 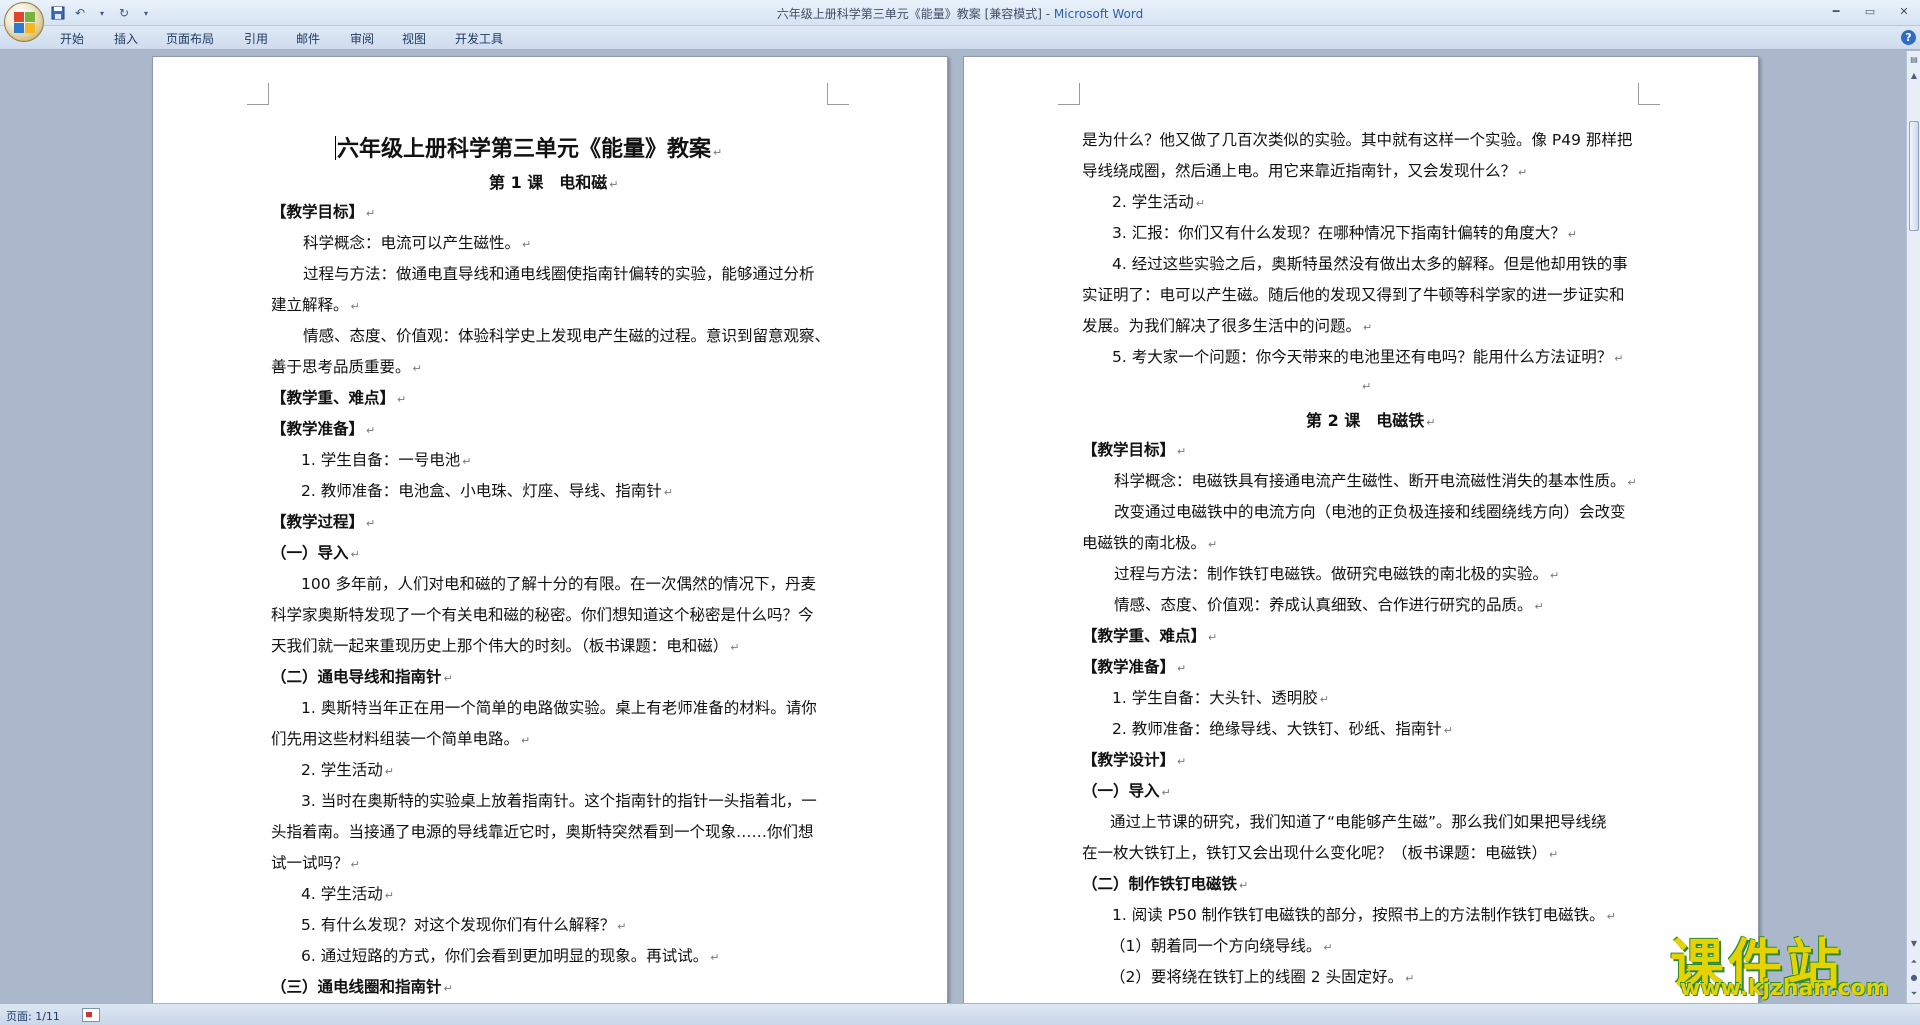 I want to click on paragraph-line: 们先用这些材料组装一个简单电路。 ↵, so click(x=401, y=739).